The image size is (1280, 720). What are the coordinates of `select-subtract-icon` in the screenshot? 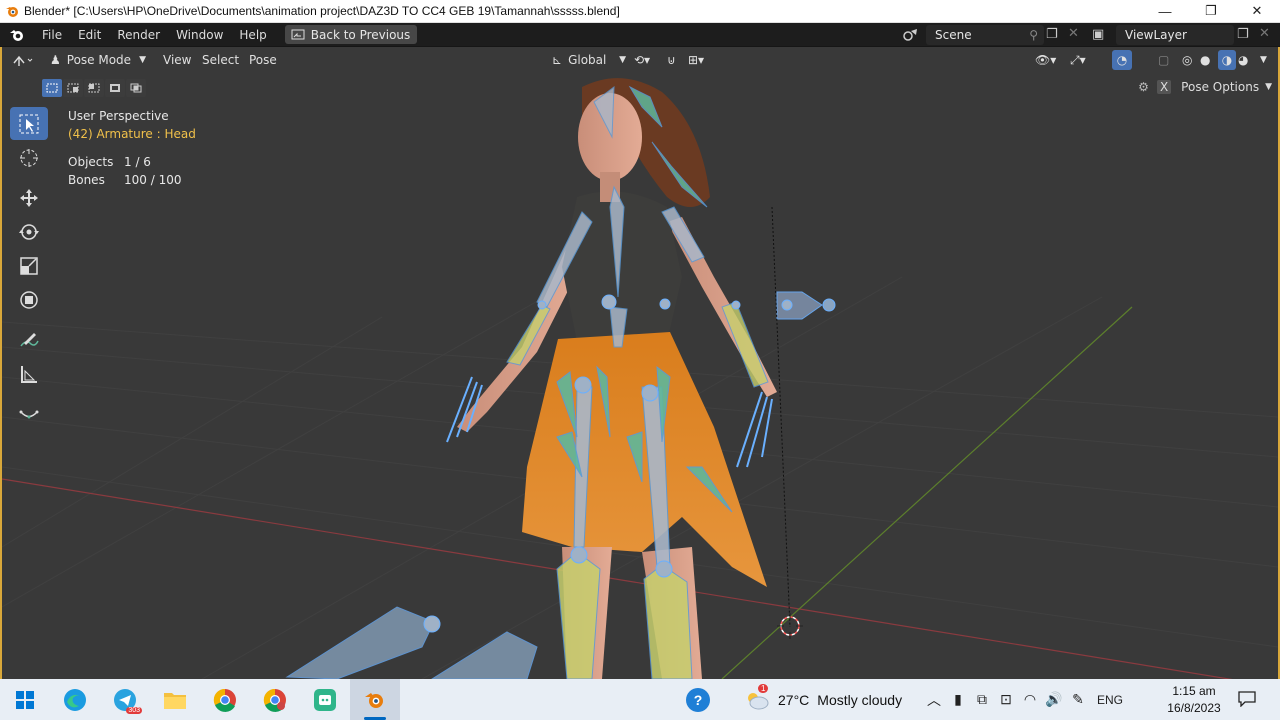 It's located at (94, 88).